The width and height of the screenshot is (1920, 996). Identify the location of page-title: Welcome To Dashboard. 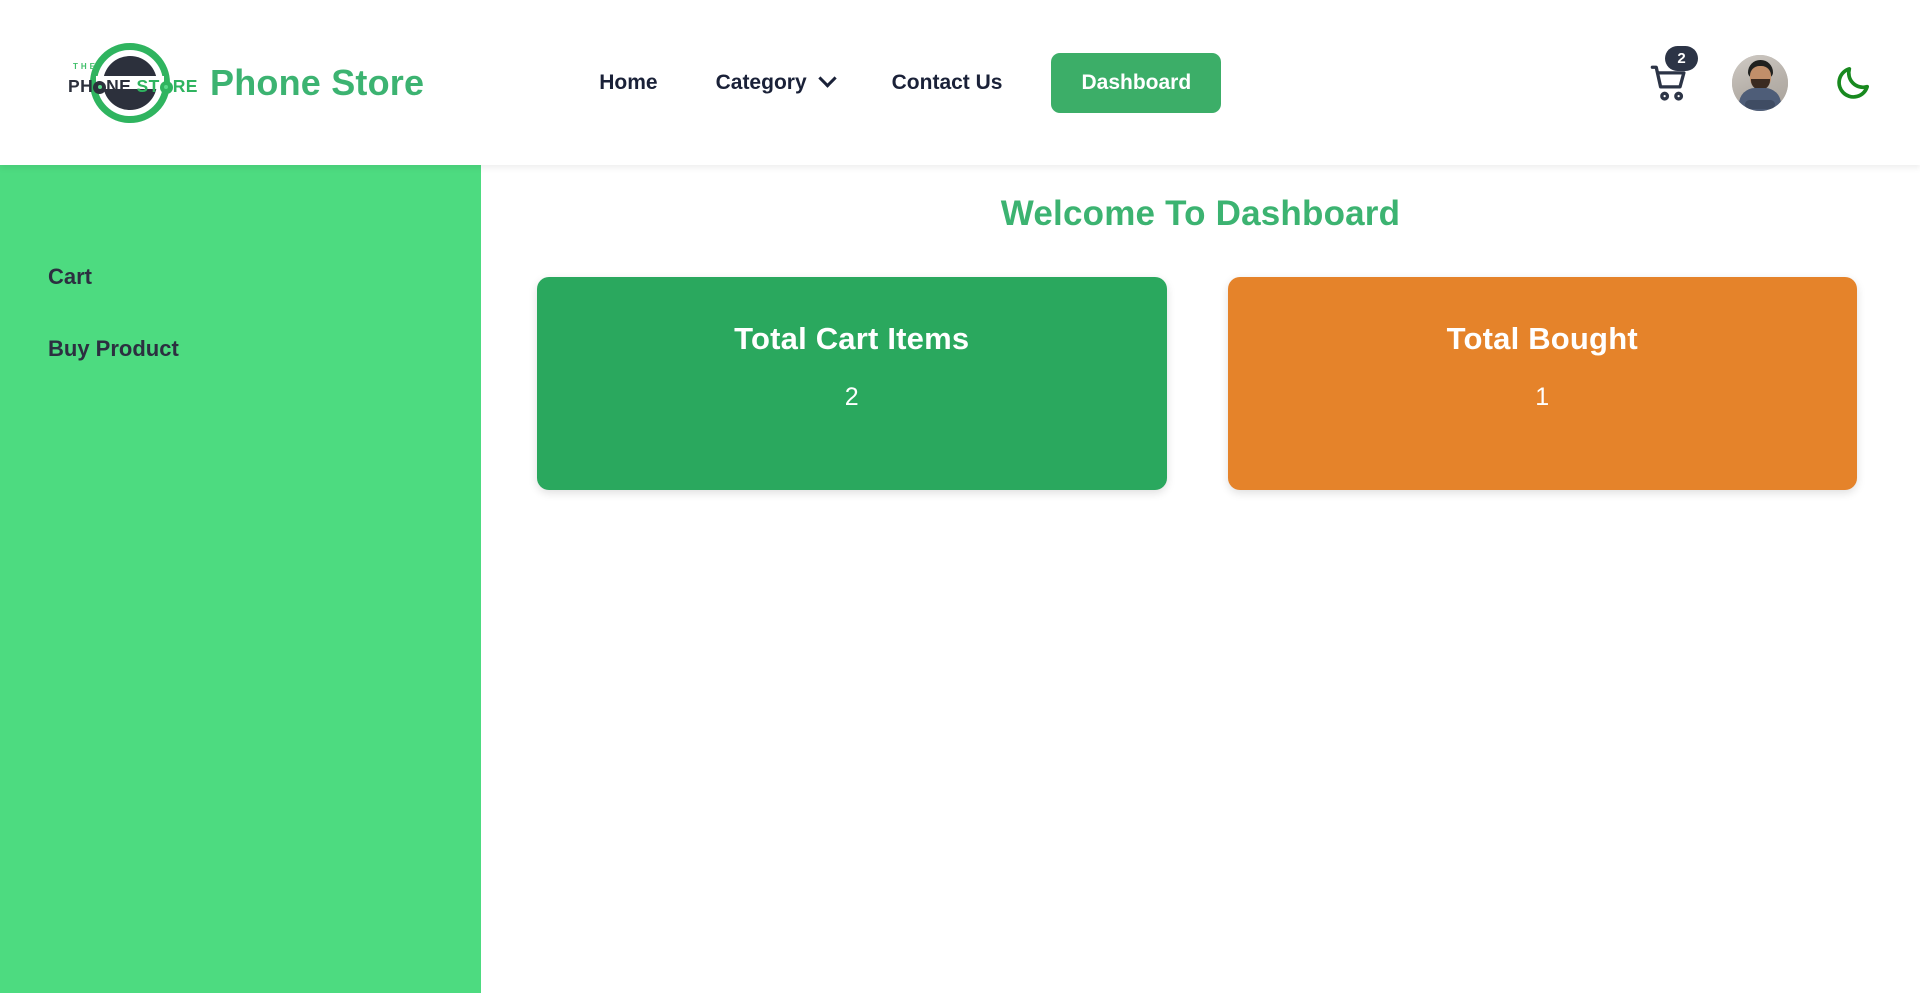
(1200, 213).